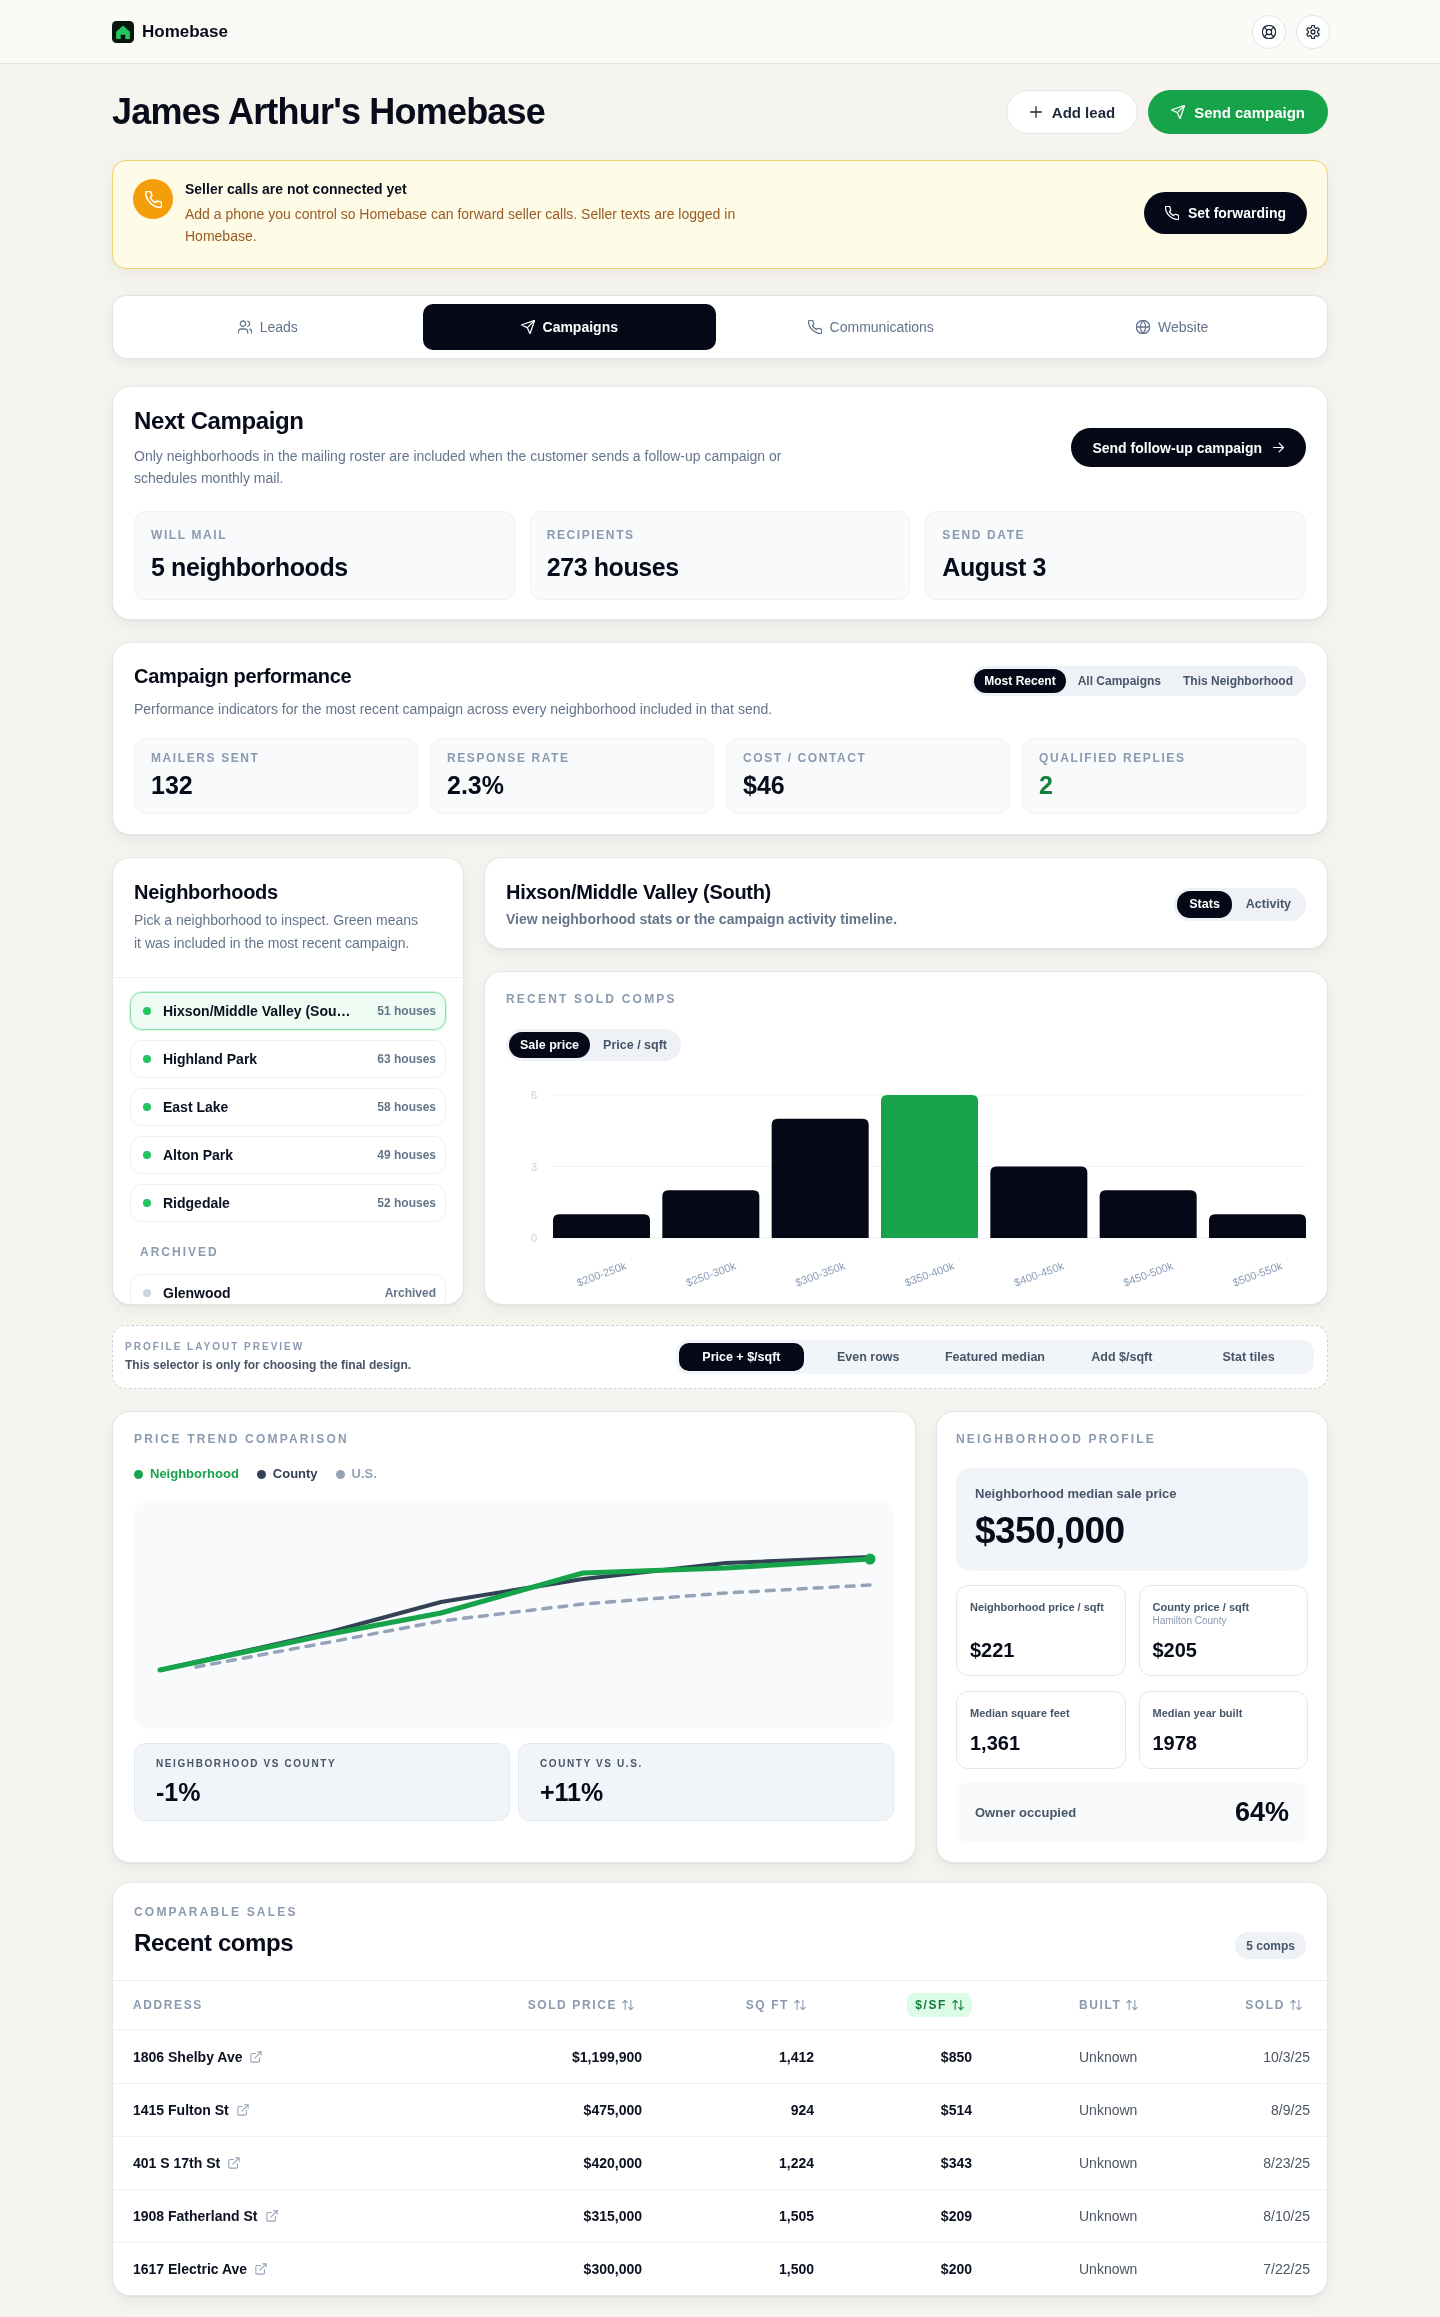 This screenshot has width=1440, height=2317. Describe the element at coordinates (288, 1289) in the screenshot. I see `neighborhood-item: Glenwood Archived` at that location.